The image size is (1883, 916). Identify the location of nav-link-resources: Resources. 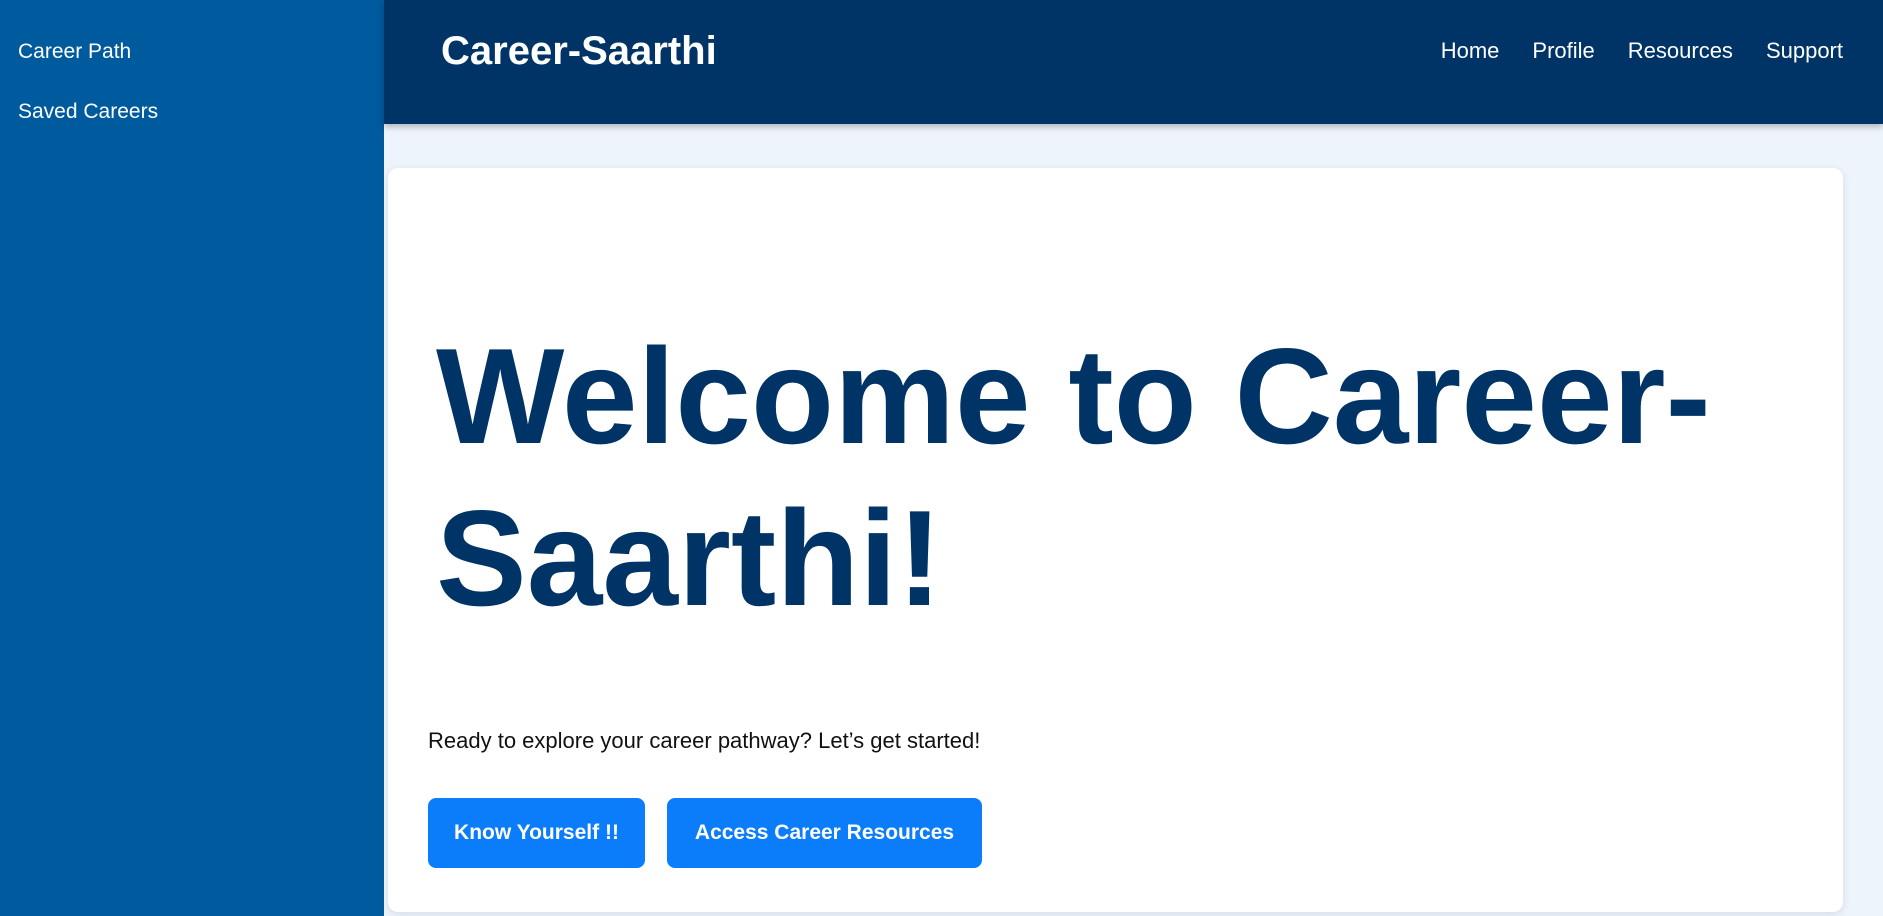
(1680, 51).